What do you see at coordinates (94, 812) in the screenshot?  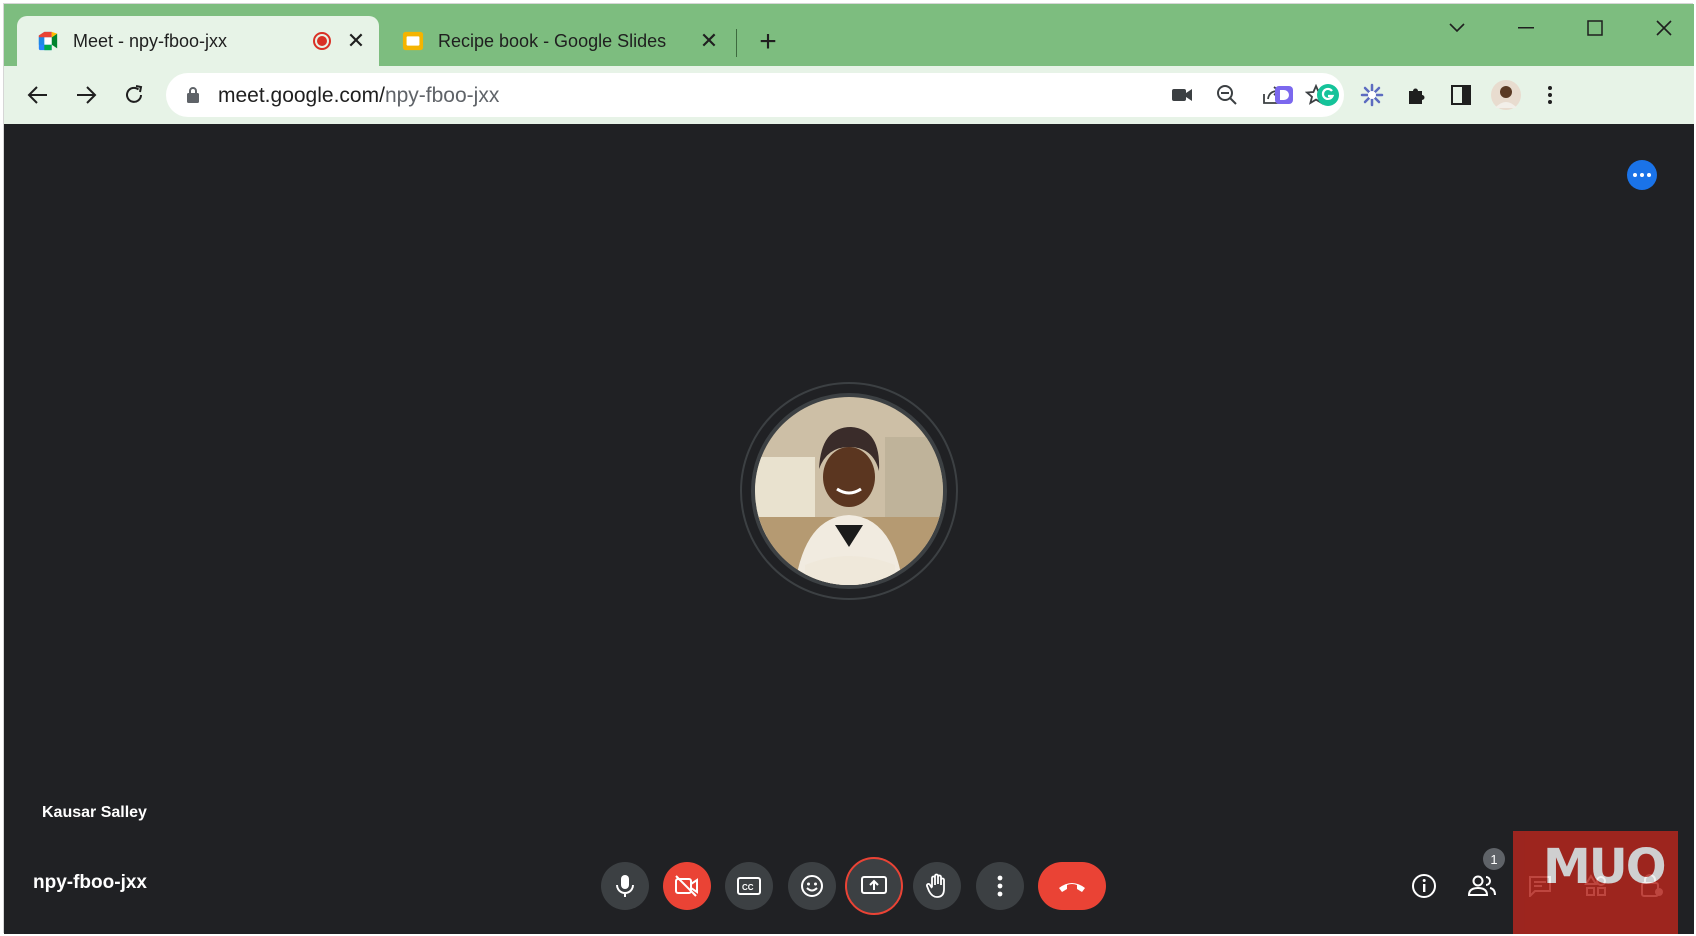 I see `participant-name: Kausar Salley` at bounding box center [94, 812].